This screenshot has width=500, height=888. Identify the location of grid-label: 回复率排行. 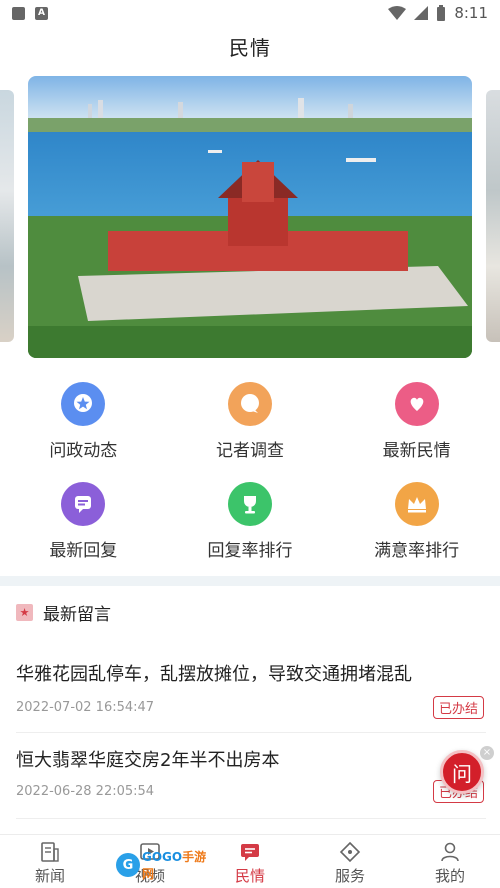
(250, 551).